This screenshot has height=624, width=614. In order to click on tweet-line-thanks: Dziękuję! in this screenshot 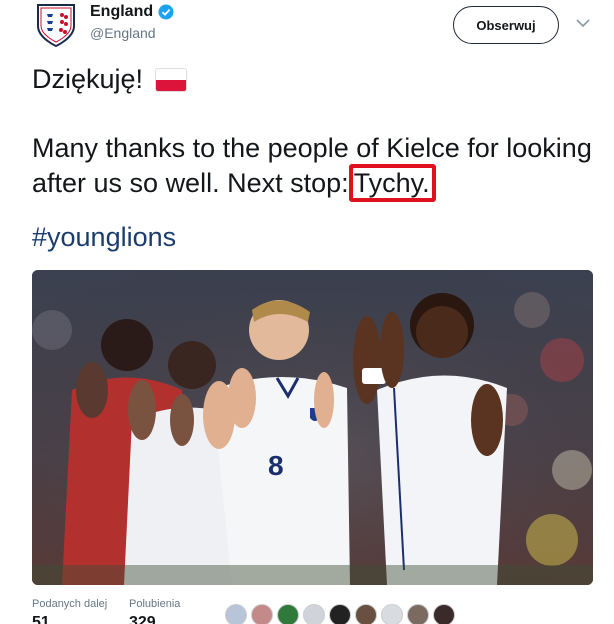, I will do `click(88, 79)`.